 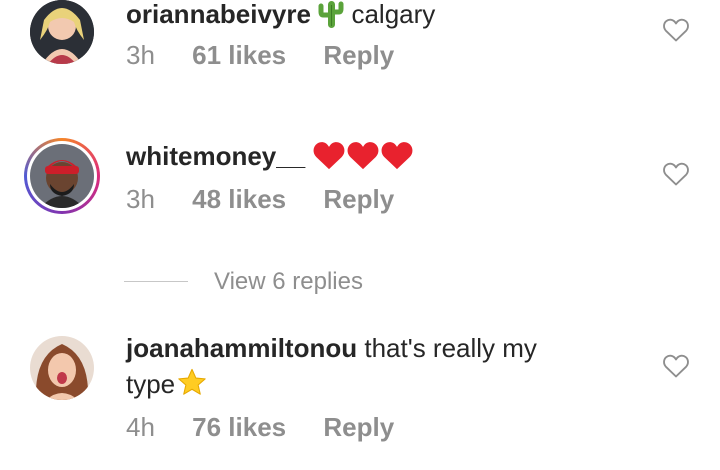 I want to click on comment-line: type, so click(x=167, y=387).